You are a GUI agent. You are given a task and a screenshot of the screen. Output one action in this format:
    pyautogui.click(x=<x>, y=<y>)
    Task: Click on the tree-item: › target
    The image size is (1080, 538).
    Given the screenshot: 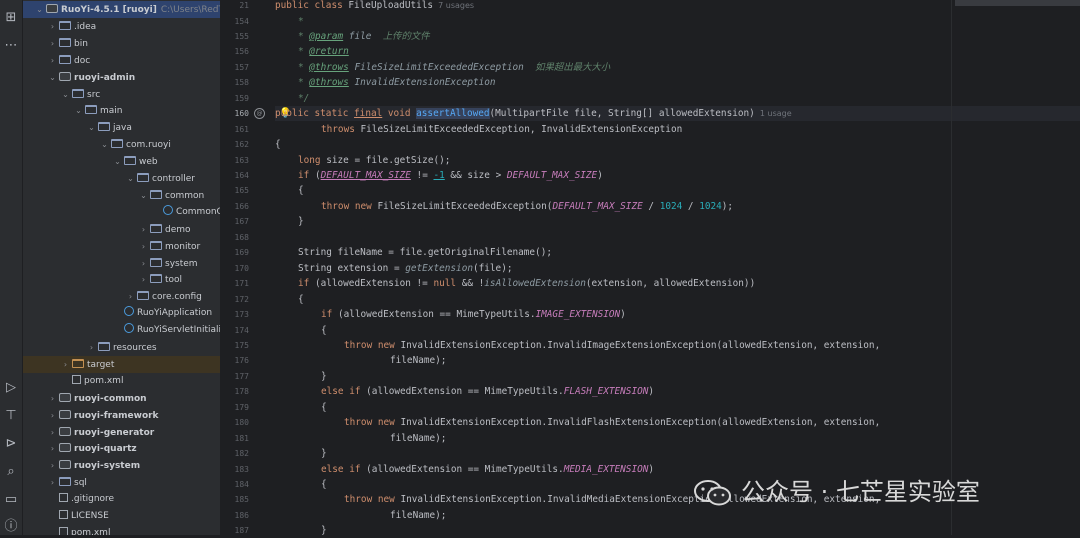 What is the action you would take?
    pyautogui.click(x=121, y=364)
    